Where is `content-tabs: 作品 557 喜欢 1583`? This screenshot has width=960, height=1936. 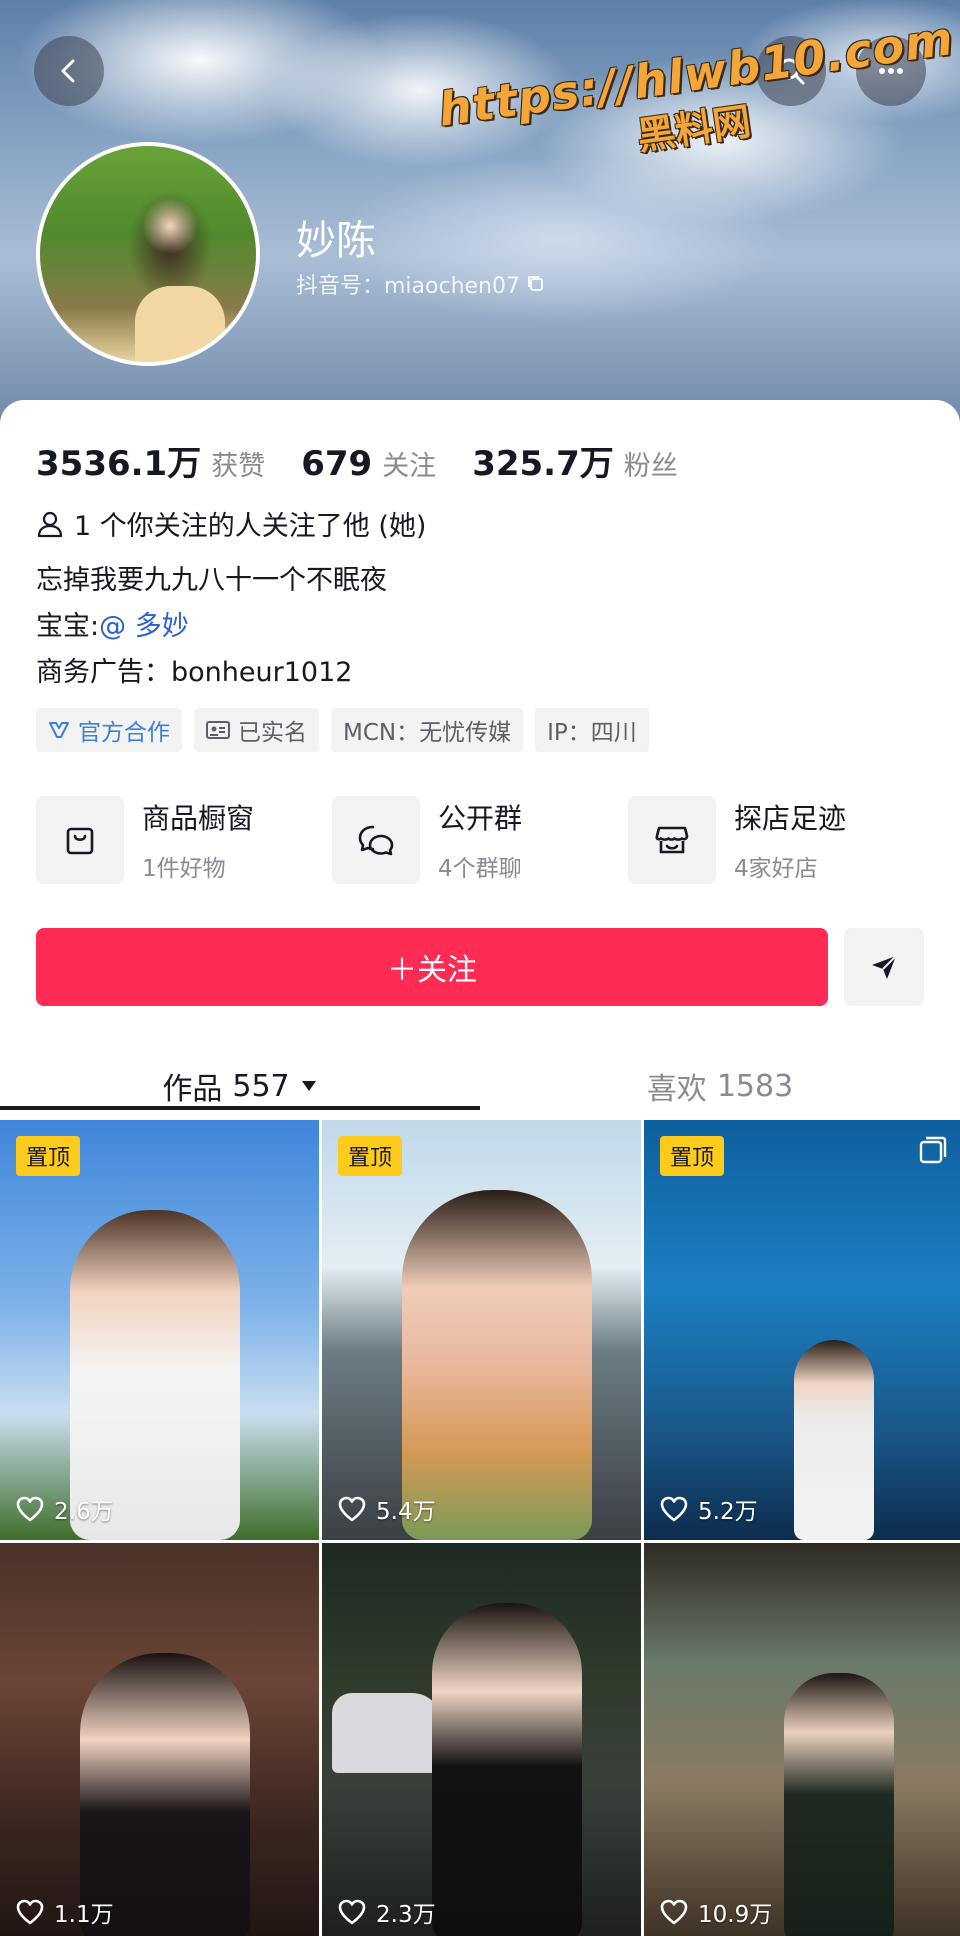 content-tabs: 作品 557 喜欢 1583 is located at coordinates (480, 1086).